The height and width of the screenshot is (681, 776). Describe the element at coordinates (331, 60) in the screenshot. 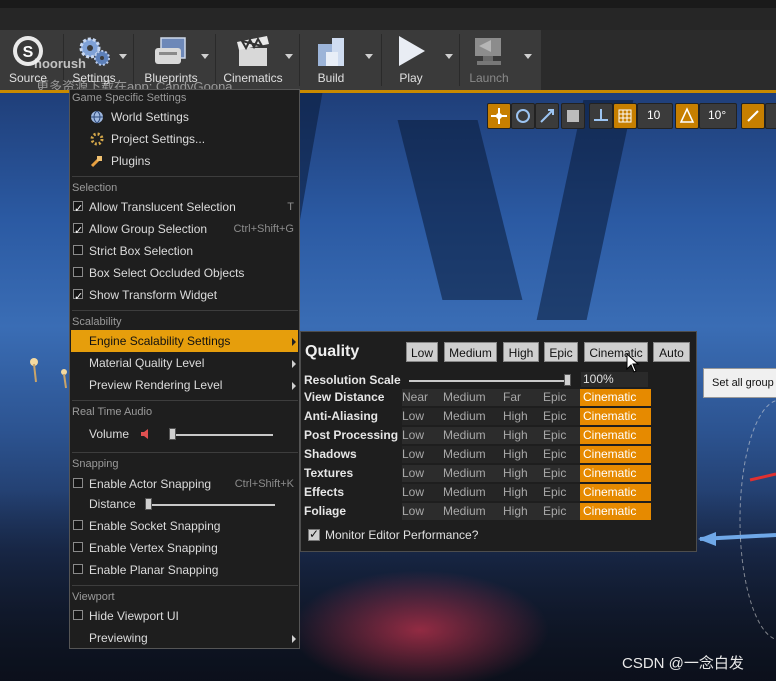

I see `build-button: Build` at that location.